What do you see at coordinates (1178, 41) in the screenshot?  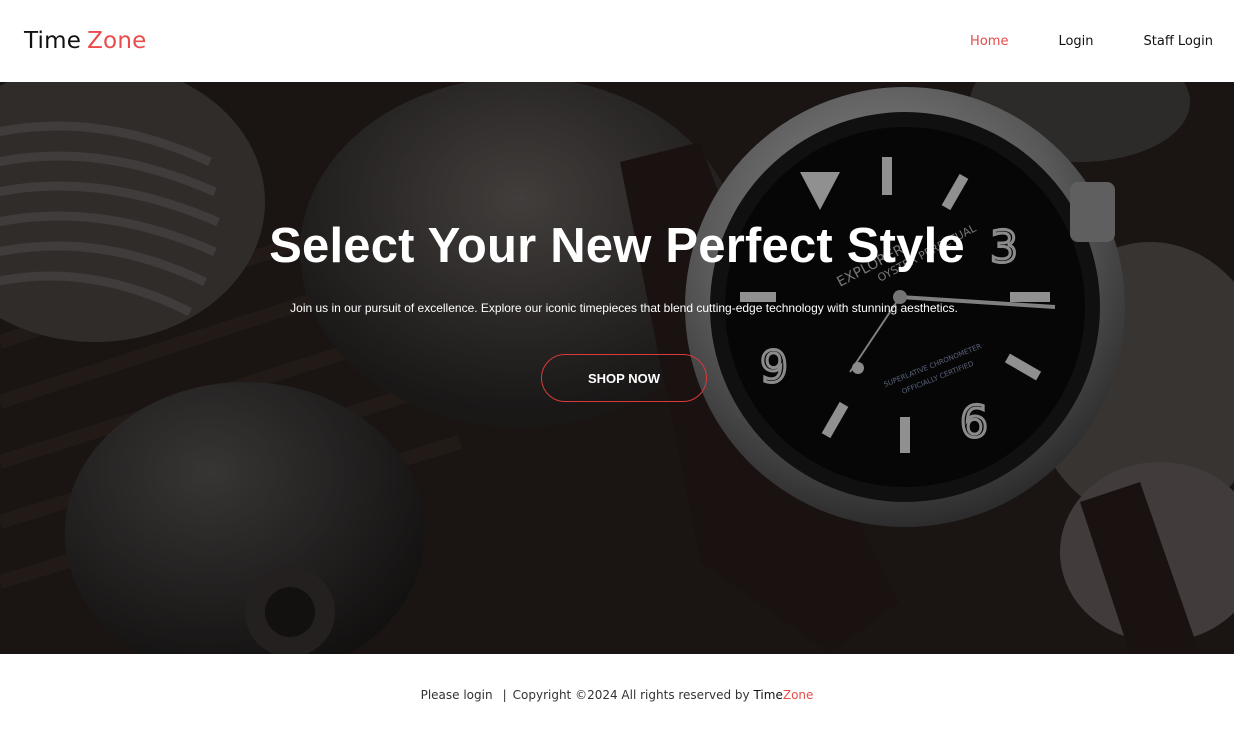 I see `nav-staff-login-link: Staff Login` at bounding box center [1178, 41].